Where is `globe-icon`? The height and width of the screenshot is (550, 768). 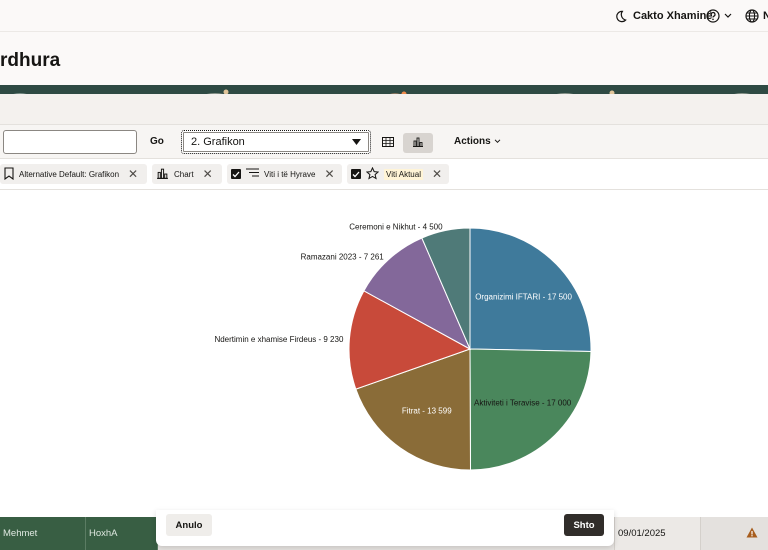
globe-icon is located at coordinates (752, 16).